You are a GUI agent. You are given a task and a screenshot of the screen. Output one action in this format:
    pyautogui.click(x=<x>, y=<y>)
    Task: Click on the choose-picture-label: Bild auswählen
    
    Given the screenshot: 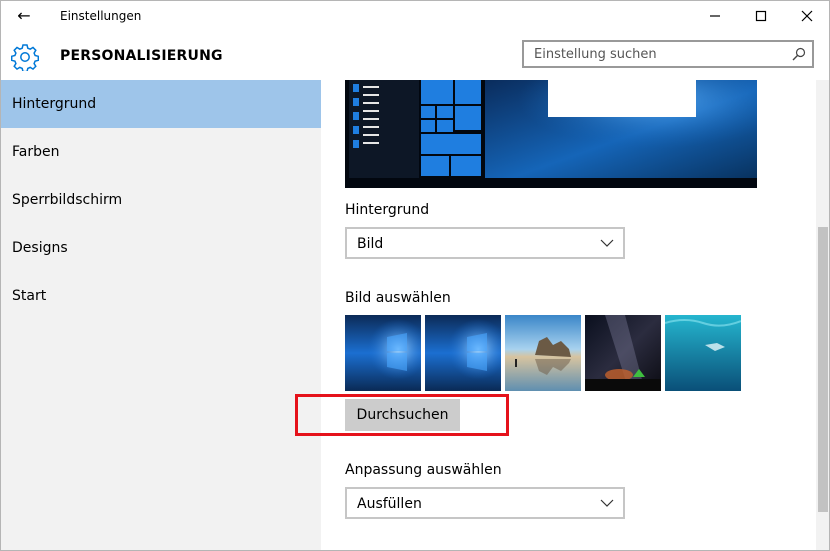 What is the action you would take?
    pyautogui.click(x=398, y=298)
    